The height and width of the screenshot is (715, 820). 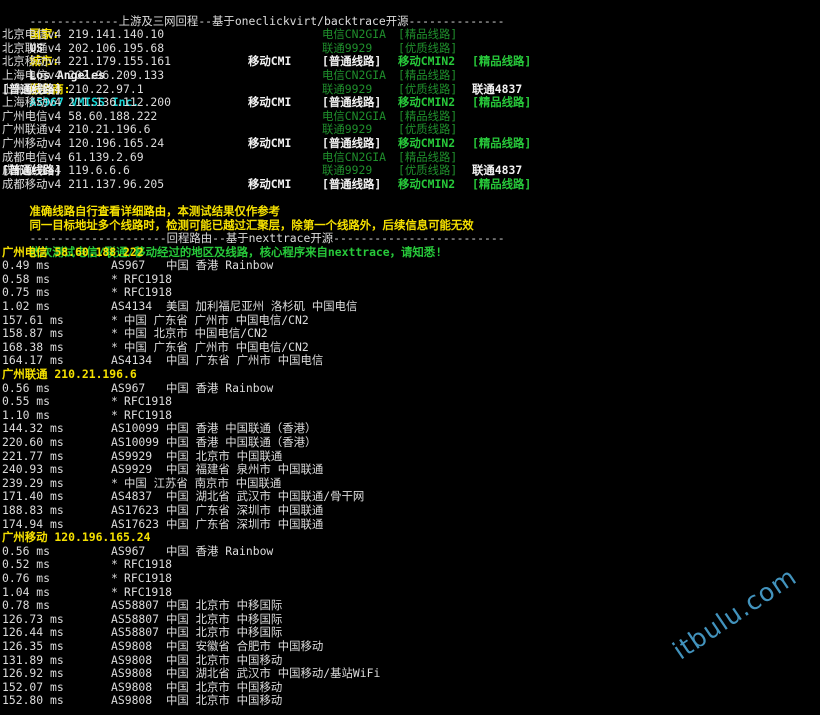 I want to click on hop-row: 0.52 ms * RFC1918, so click(x=411, y=565).